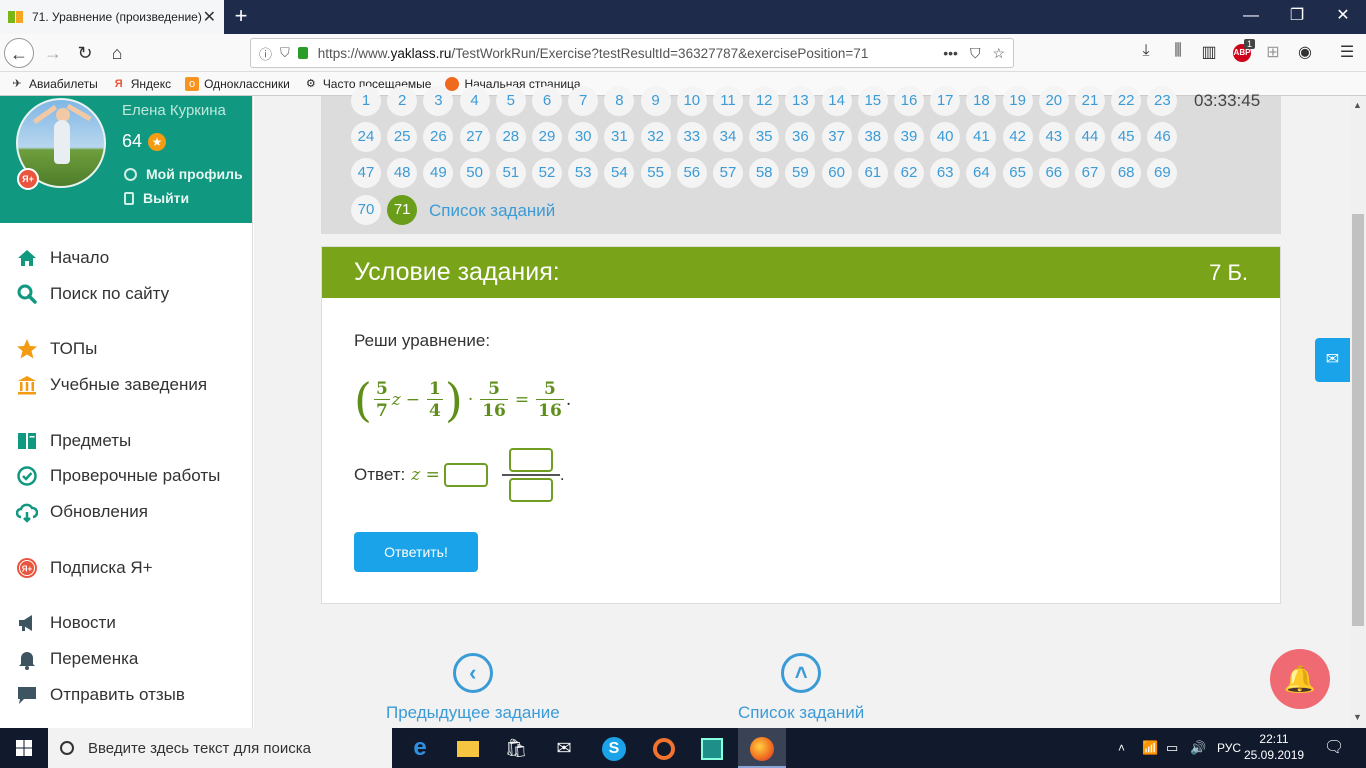 This screenshot has width=1366, height=768. What do you see at coordinates (998, 53) in the screenshot?
I see `bookmark-star-icon: ☆` at bounding box center [998, 53].